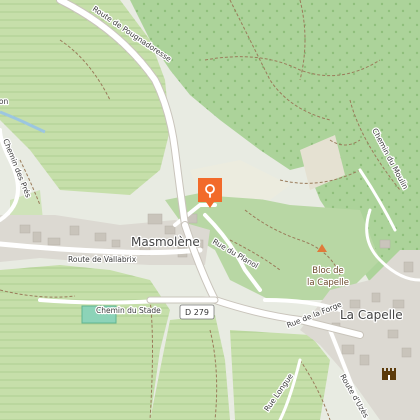  What do you see at coordinates (4, 101) in the screenshot?
I see `road-label-partial: ron` at bounding box center [4, 101].